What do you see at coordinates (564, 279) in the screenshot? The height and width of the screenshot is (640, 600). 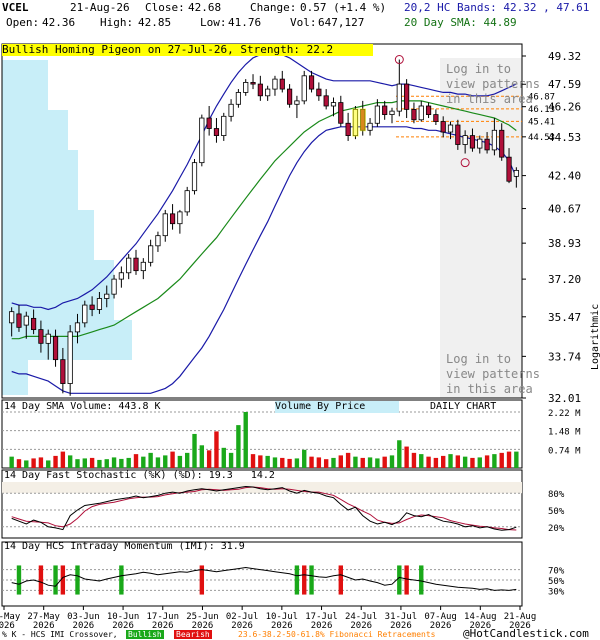 I see `price-tick-label-7: 37.20` at bounding box center [564, 279].